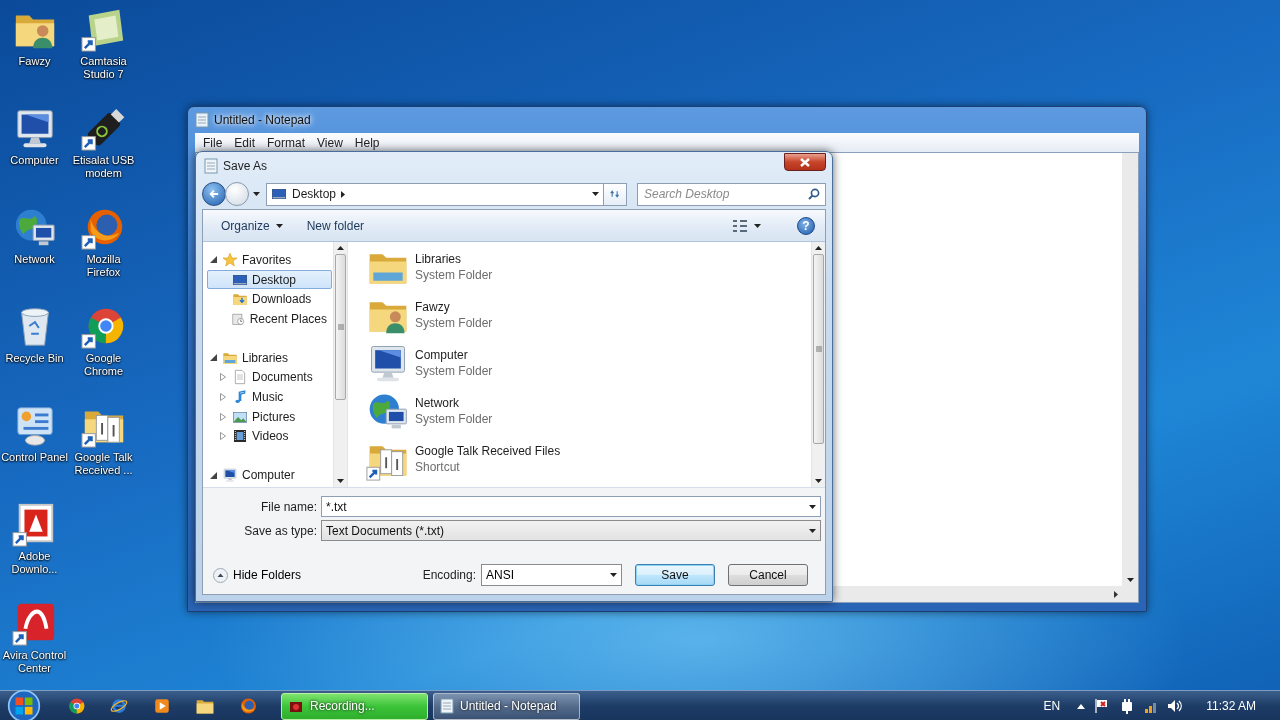 This screenshot has height=720, width=1280. Describe the element at coordinates (269, 475) in the screenshot. I see `tree-item: Computer` at that location.